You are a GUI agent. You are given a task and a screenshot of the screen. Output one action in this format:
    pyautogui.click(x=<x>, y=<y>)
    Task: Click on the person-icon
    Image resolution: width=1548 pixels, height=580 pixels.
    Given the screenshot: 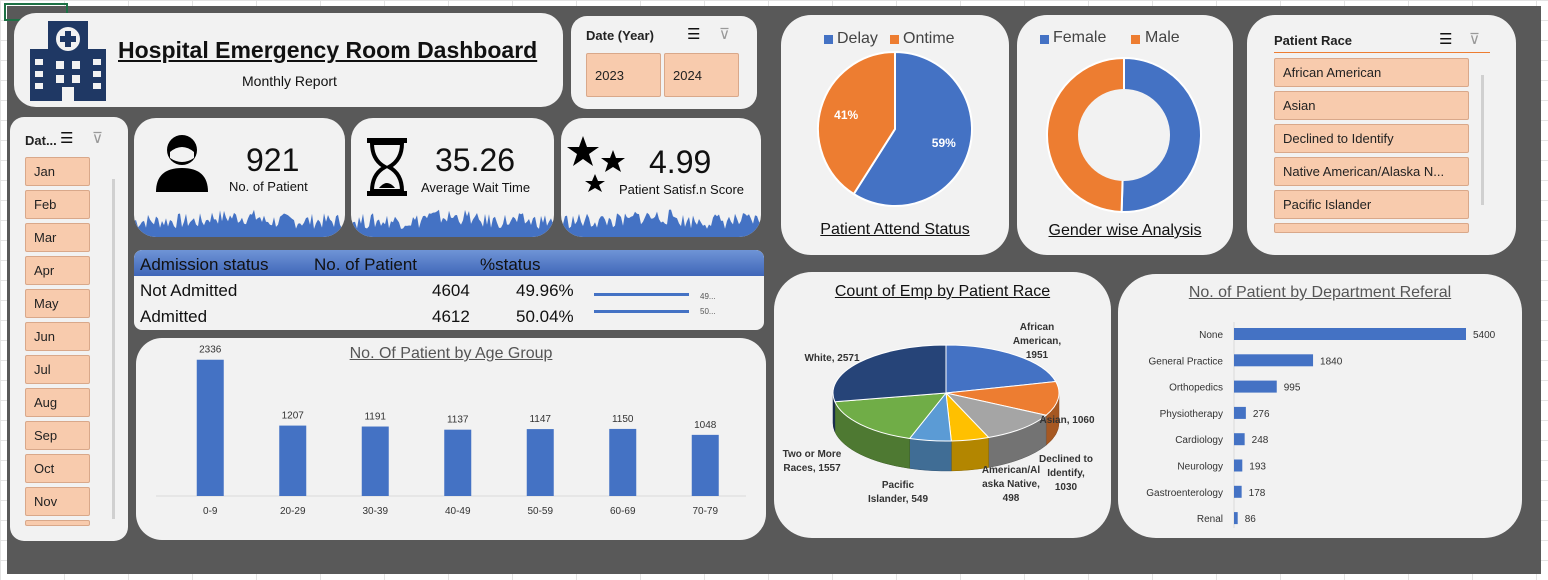 What is the action you would take?
    pyautogui.click(x=182, y=163)
    